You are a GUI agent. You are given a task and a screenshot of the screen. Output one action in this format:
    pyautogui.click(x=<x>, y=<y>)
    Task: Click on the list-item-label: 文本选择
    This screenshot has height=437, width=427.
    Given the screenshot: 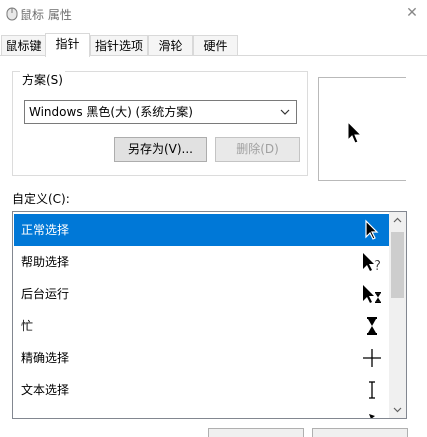 What is the action you would take?
    pyautogui.click(x=45, y=390)
    